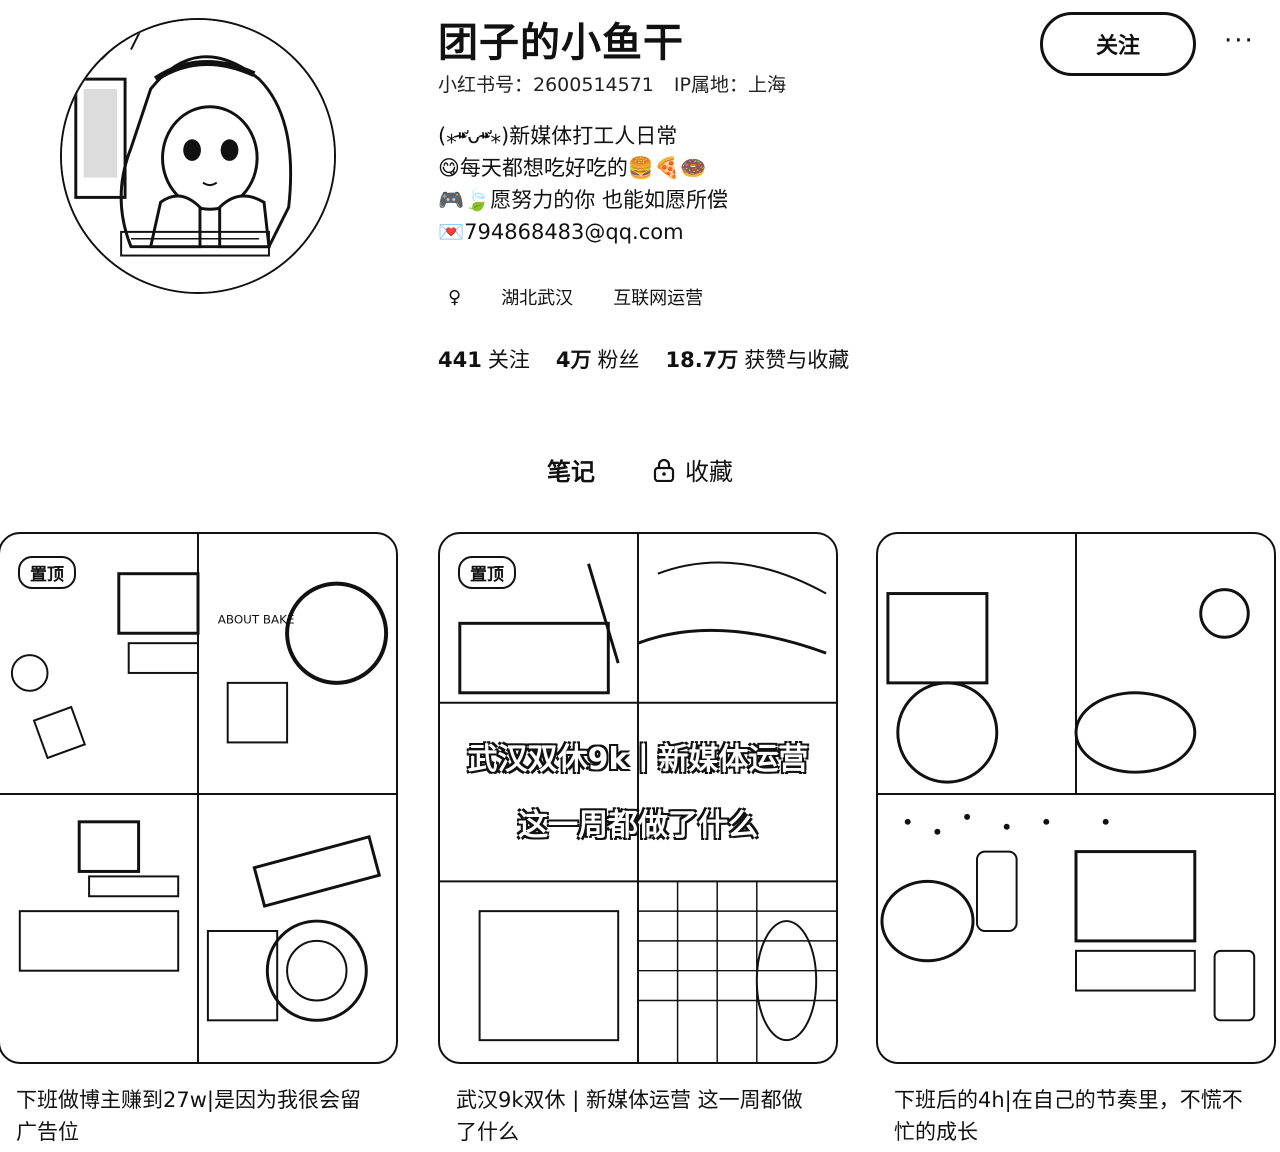 The width and height of the screenshot is (1280, 1152). I want to click on tab-notes-label: 笔记, so click(571, 472).